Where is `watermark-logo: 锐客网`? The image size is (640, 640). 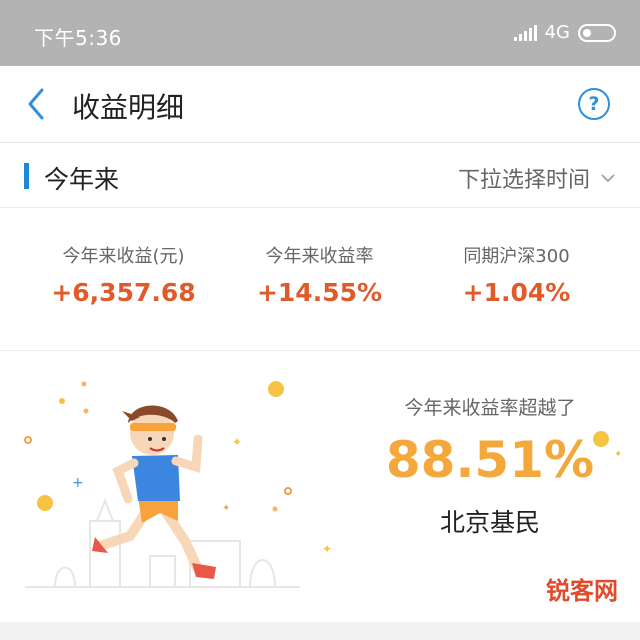
watermark-logo: 锐客网 is located at coordinates (582, 588).